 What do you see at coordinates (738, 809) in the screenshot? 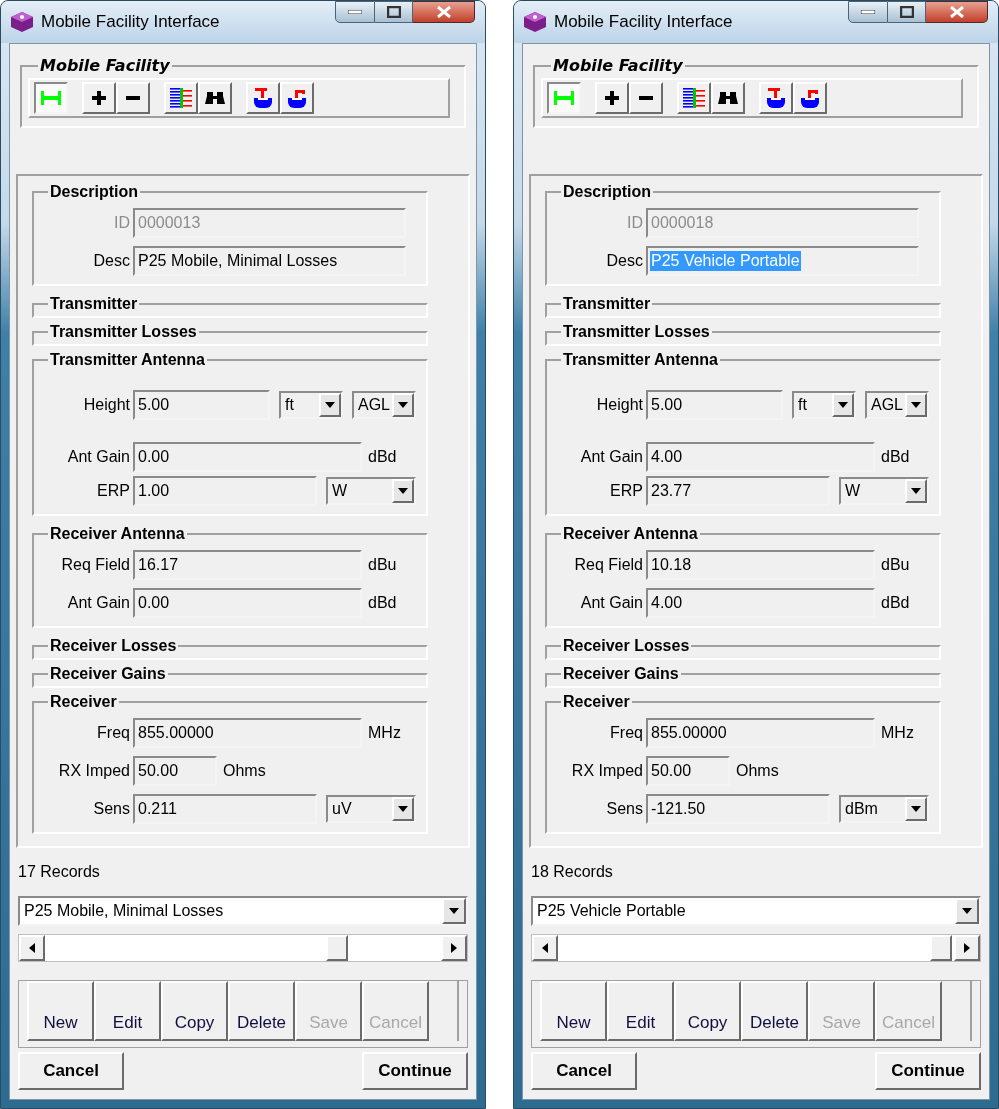
I see `text-field: -121.50` at bounding box center [738, 809].